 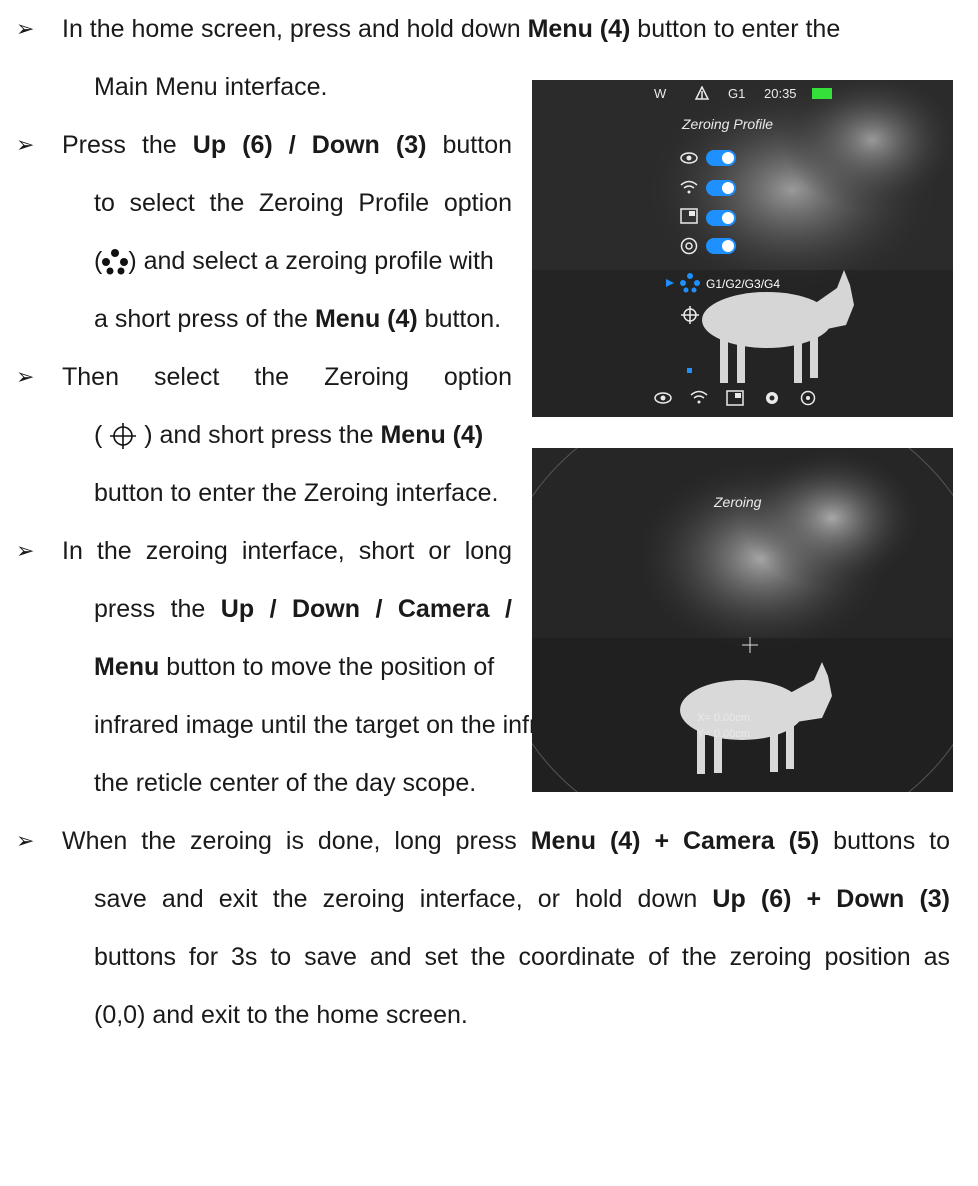 I want to click on selector-arrow-icon, so click(x=670, y=283).